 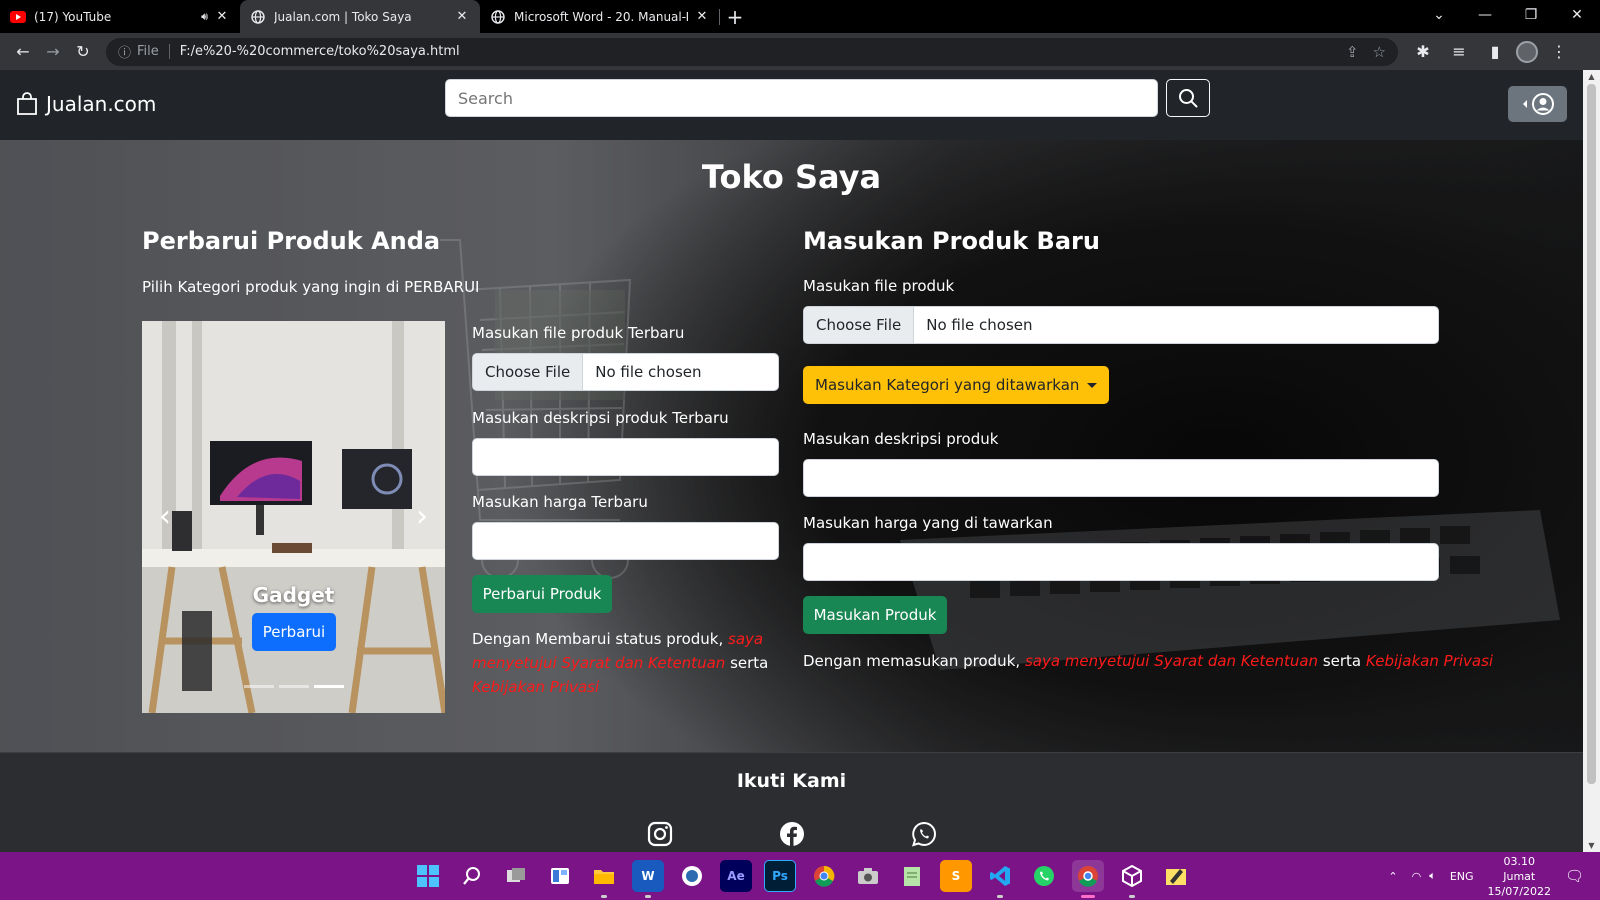 I want to click on close-window-icon: ✕, so click(x=1577, y=15).